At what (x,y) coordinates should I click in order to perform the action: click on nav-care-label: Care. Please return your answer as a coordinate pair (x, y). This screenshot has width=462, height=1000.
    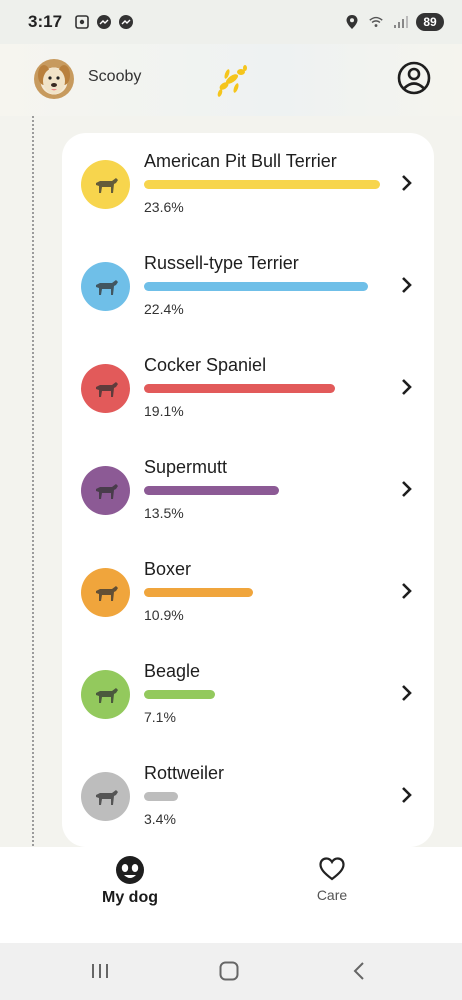
    Looking at the image, I should click on (332, 895).